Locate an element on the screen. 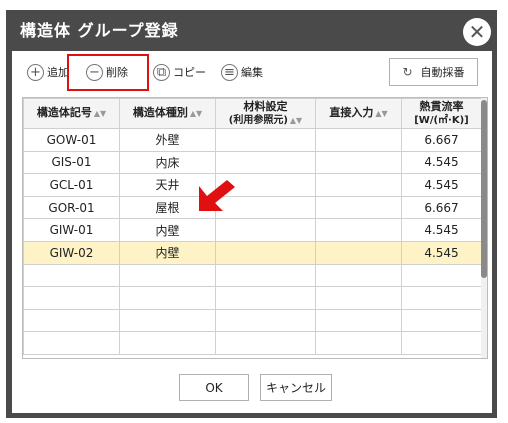 This screenshot has width=508, height=423. edit-icon: ≡ is located at coordinates (229, 72).